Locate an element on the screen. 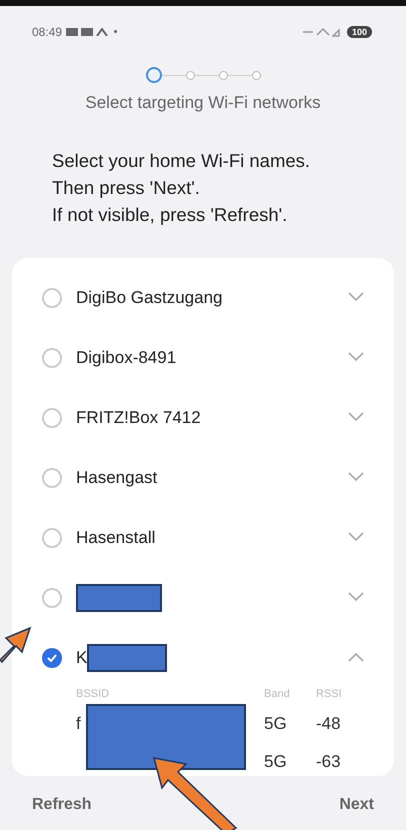  dot-icon is located at coordinates (116, 31).